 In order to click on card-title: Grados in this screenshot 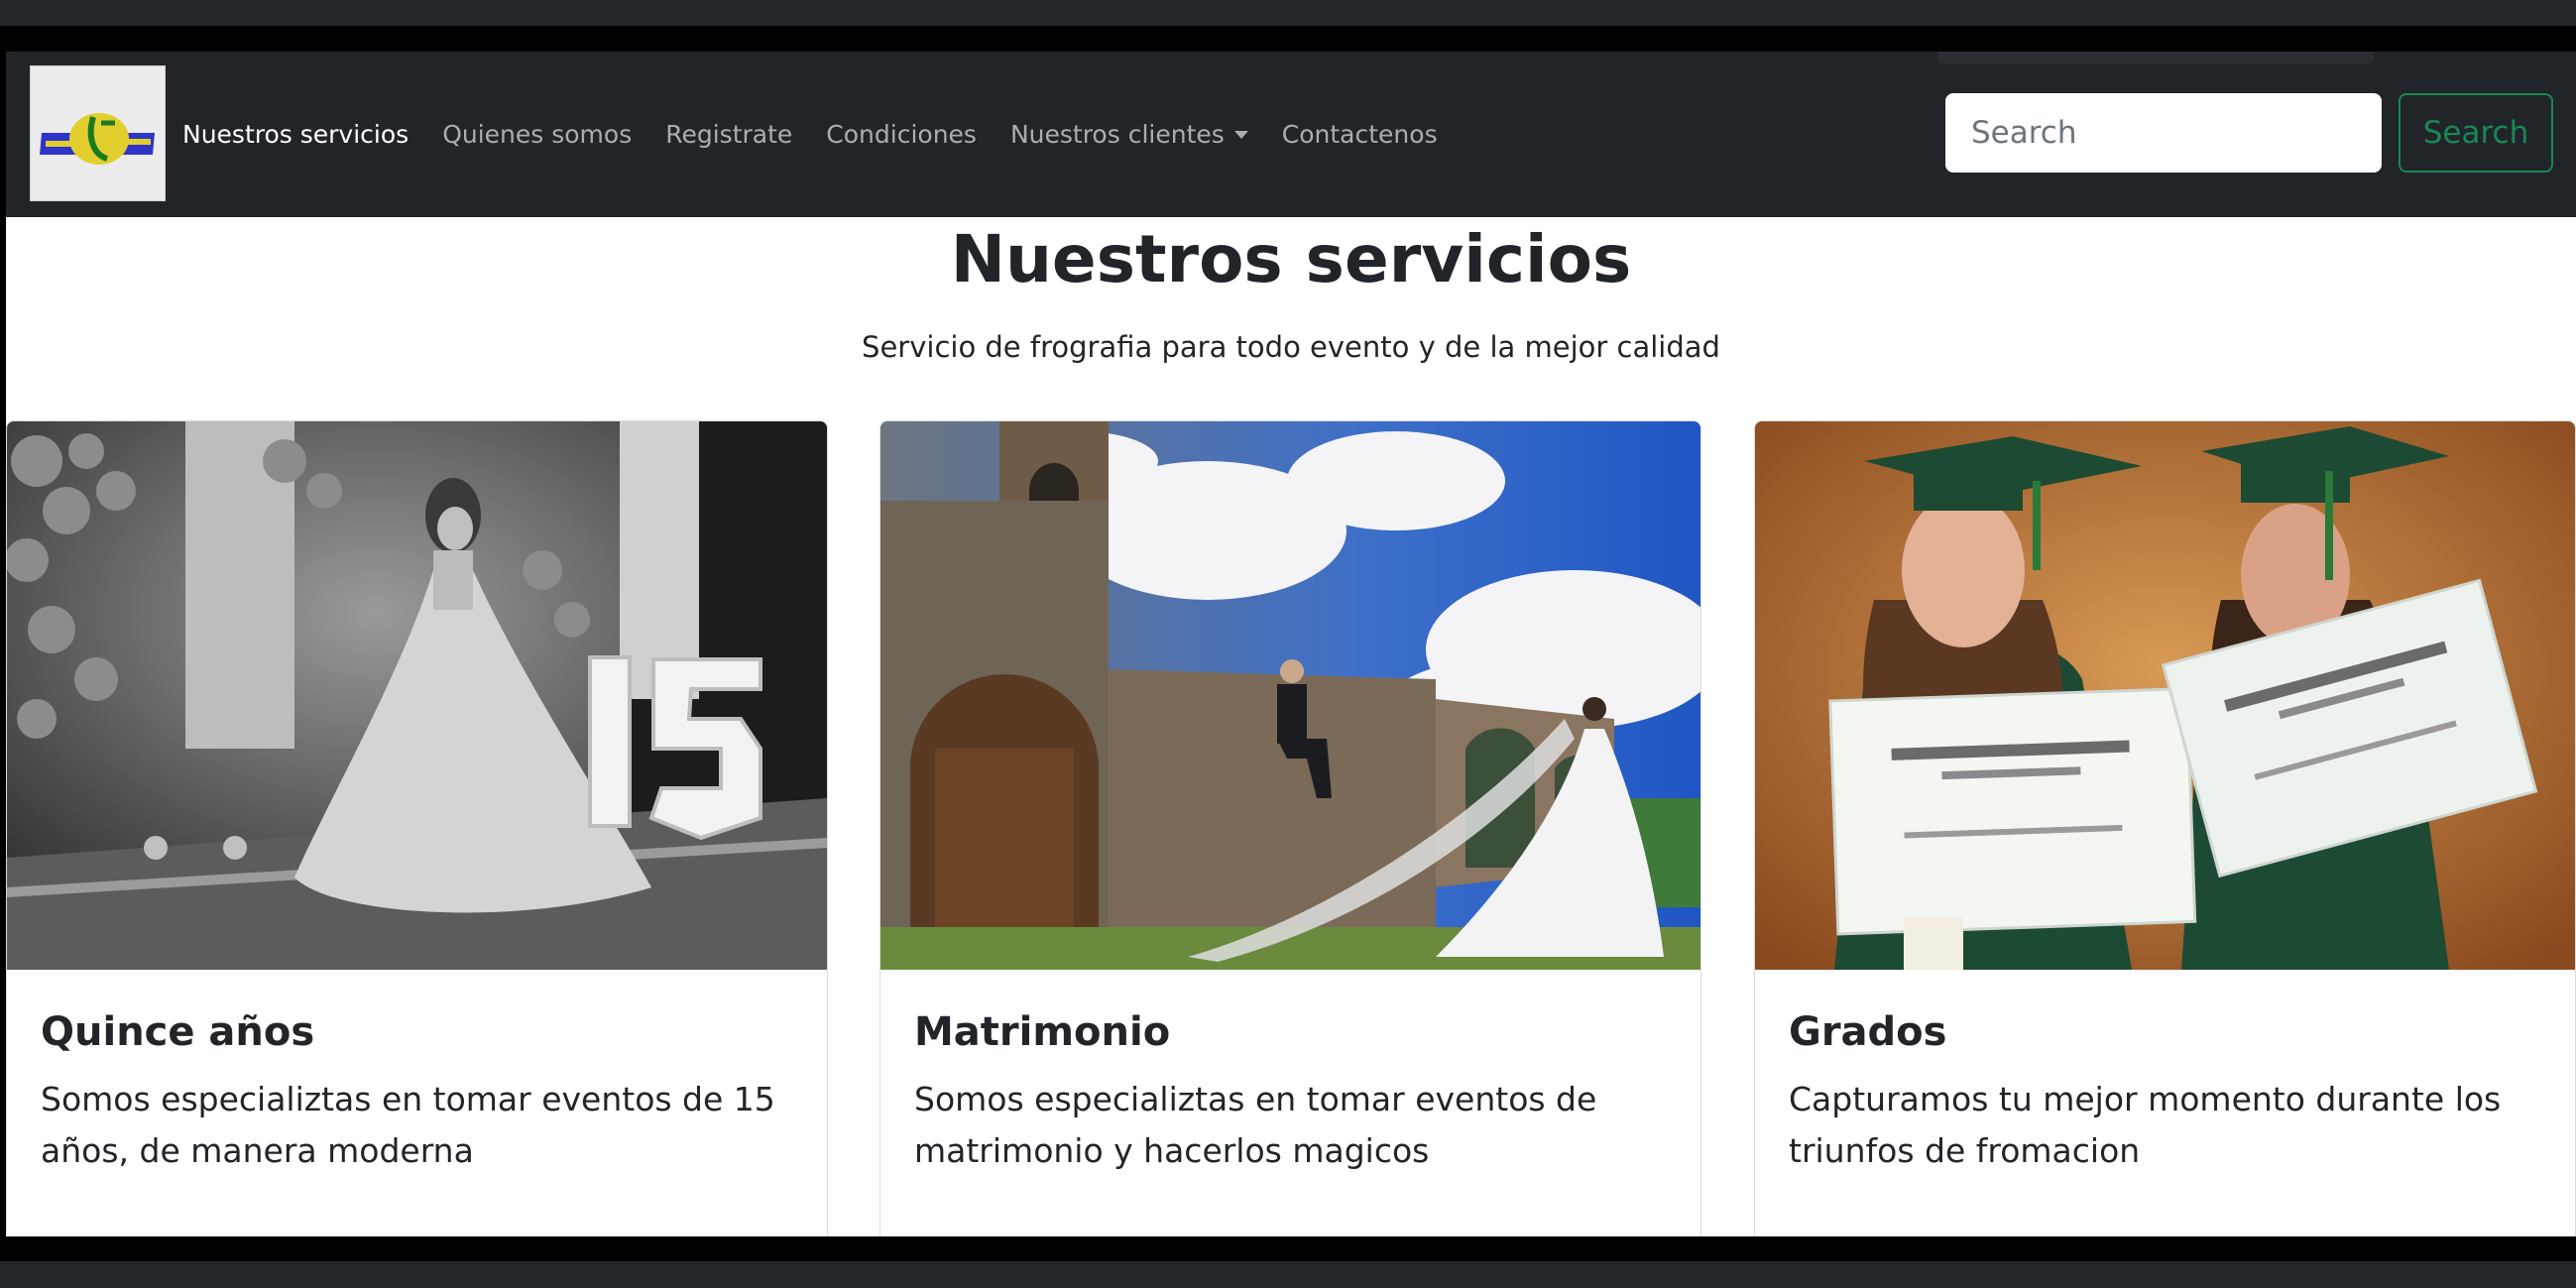, I will do `click(1868, 1032)`.